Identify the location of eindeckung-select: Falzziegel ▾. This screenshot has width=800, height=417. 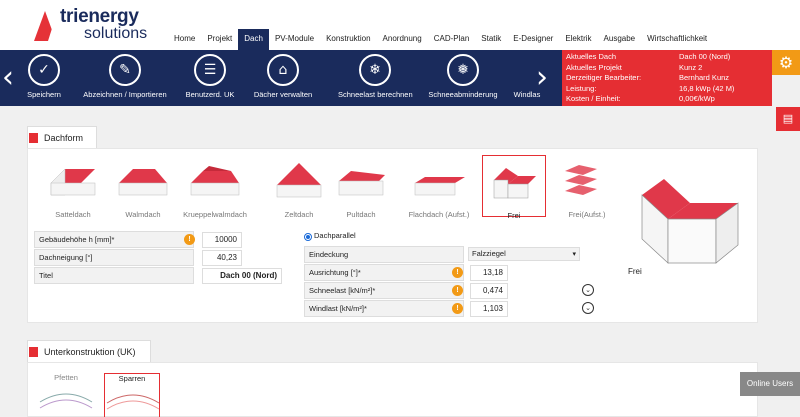
(524, 254).